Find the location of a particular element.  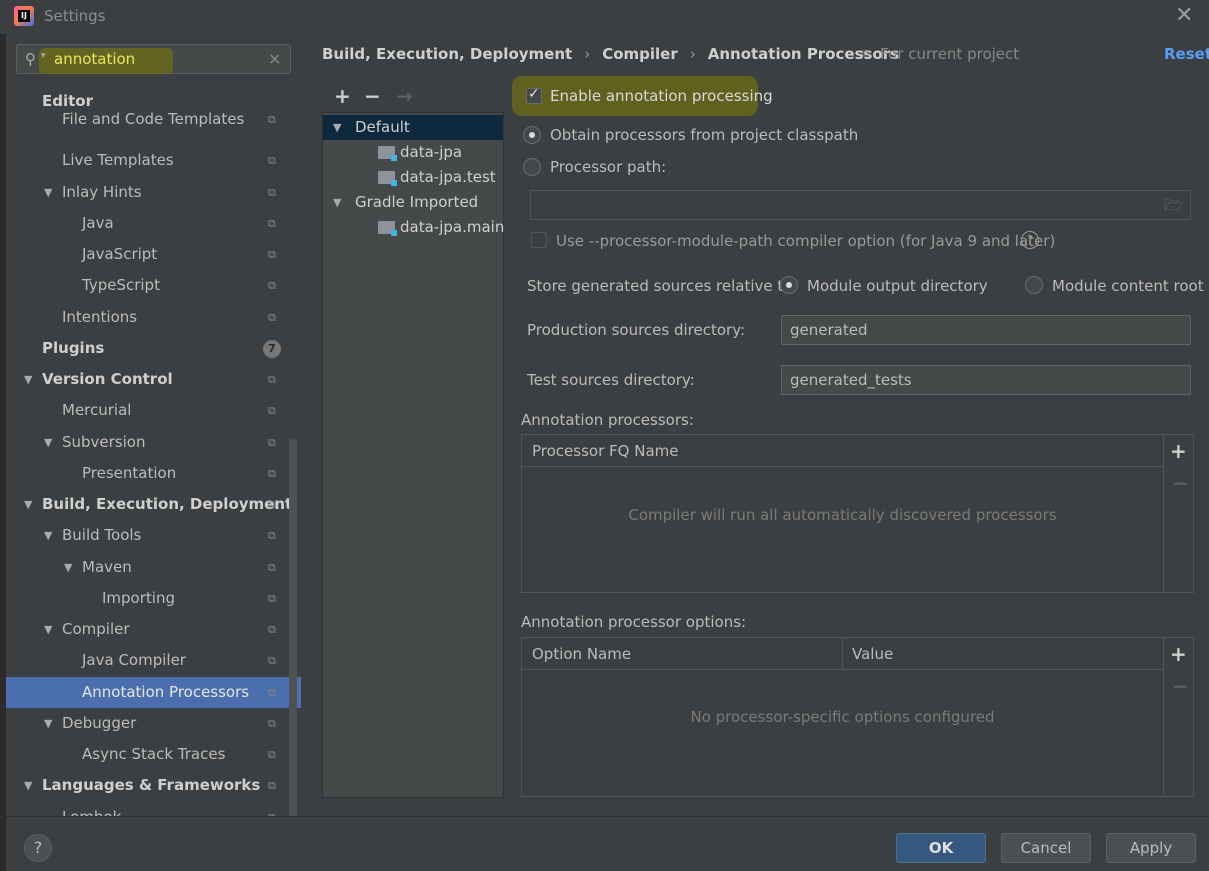

breadcrumb-item-build: Build, Execution, Deployment is located at coordinates (447, 54).